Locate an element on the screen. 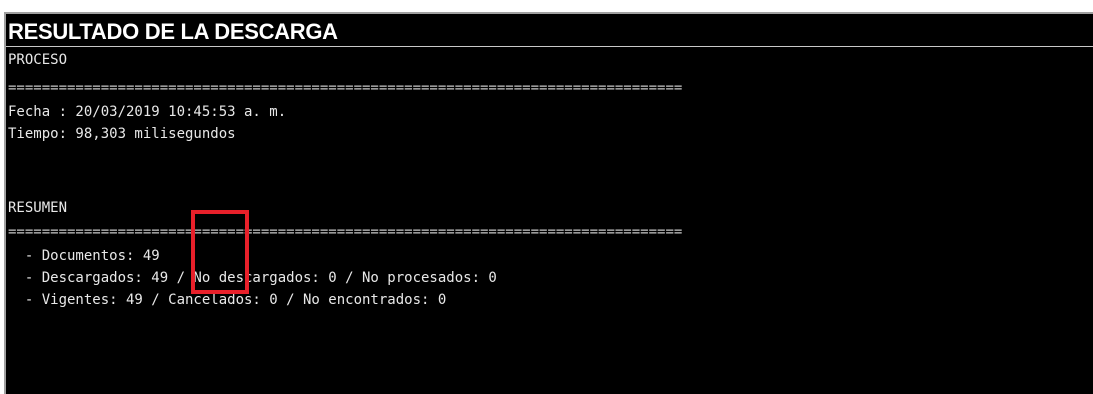 The width and height of the screenshot is (1093, 394). title-bar: RESULTADO DE LA DESCARGA is located at coordinates (549, 30).